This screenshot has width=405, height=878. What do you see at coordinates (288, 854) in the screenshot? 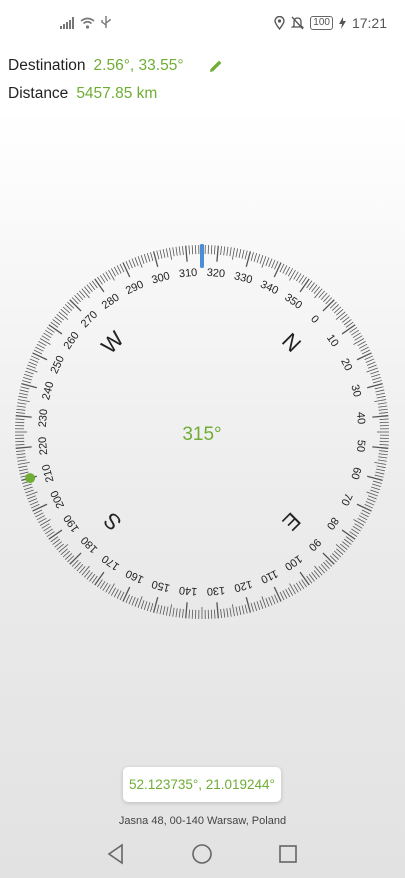
I see `recents-button` at bounding box center [288, 854].